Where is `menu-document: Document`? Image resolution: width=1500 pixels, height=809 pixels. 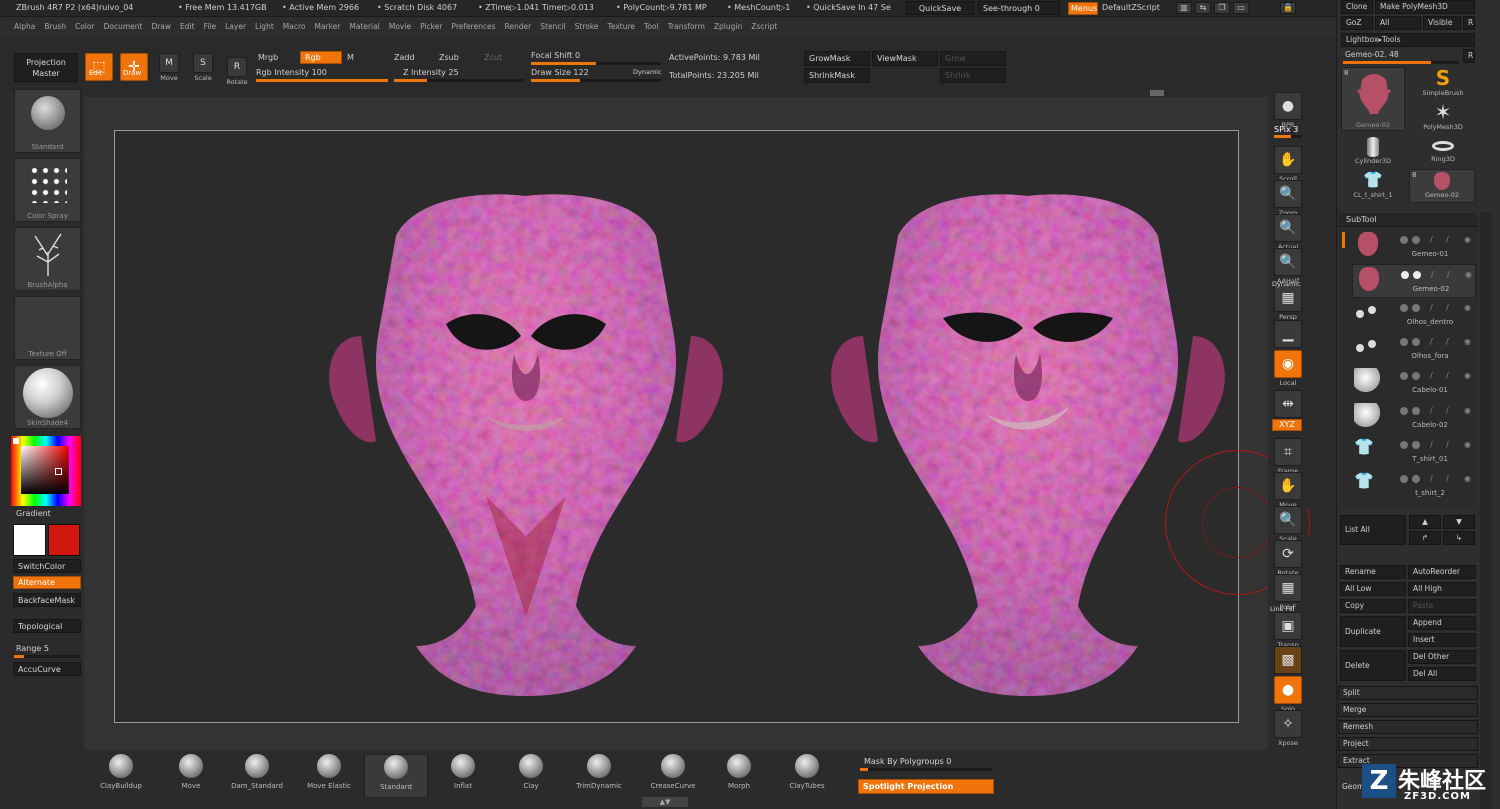 menu-document: Document is located at coordinates (123, 27).